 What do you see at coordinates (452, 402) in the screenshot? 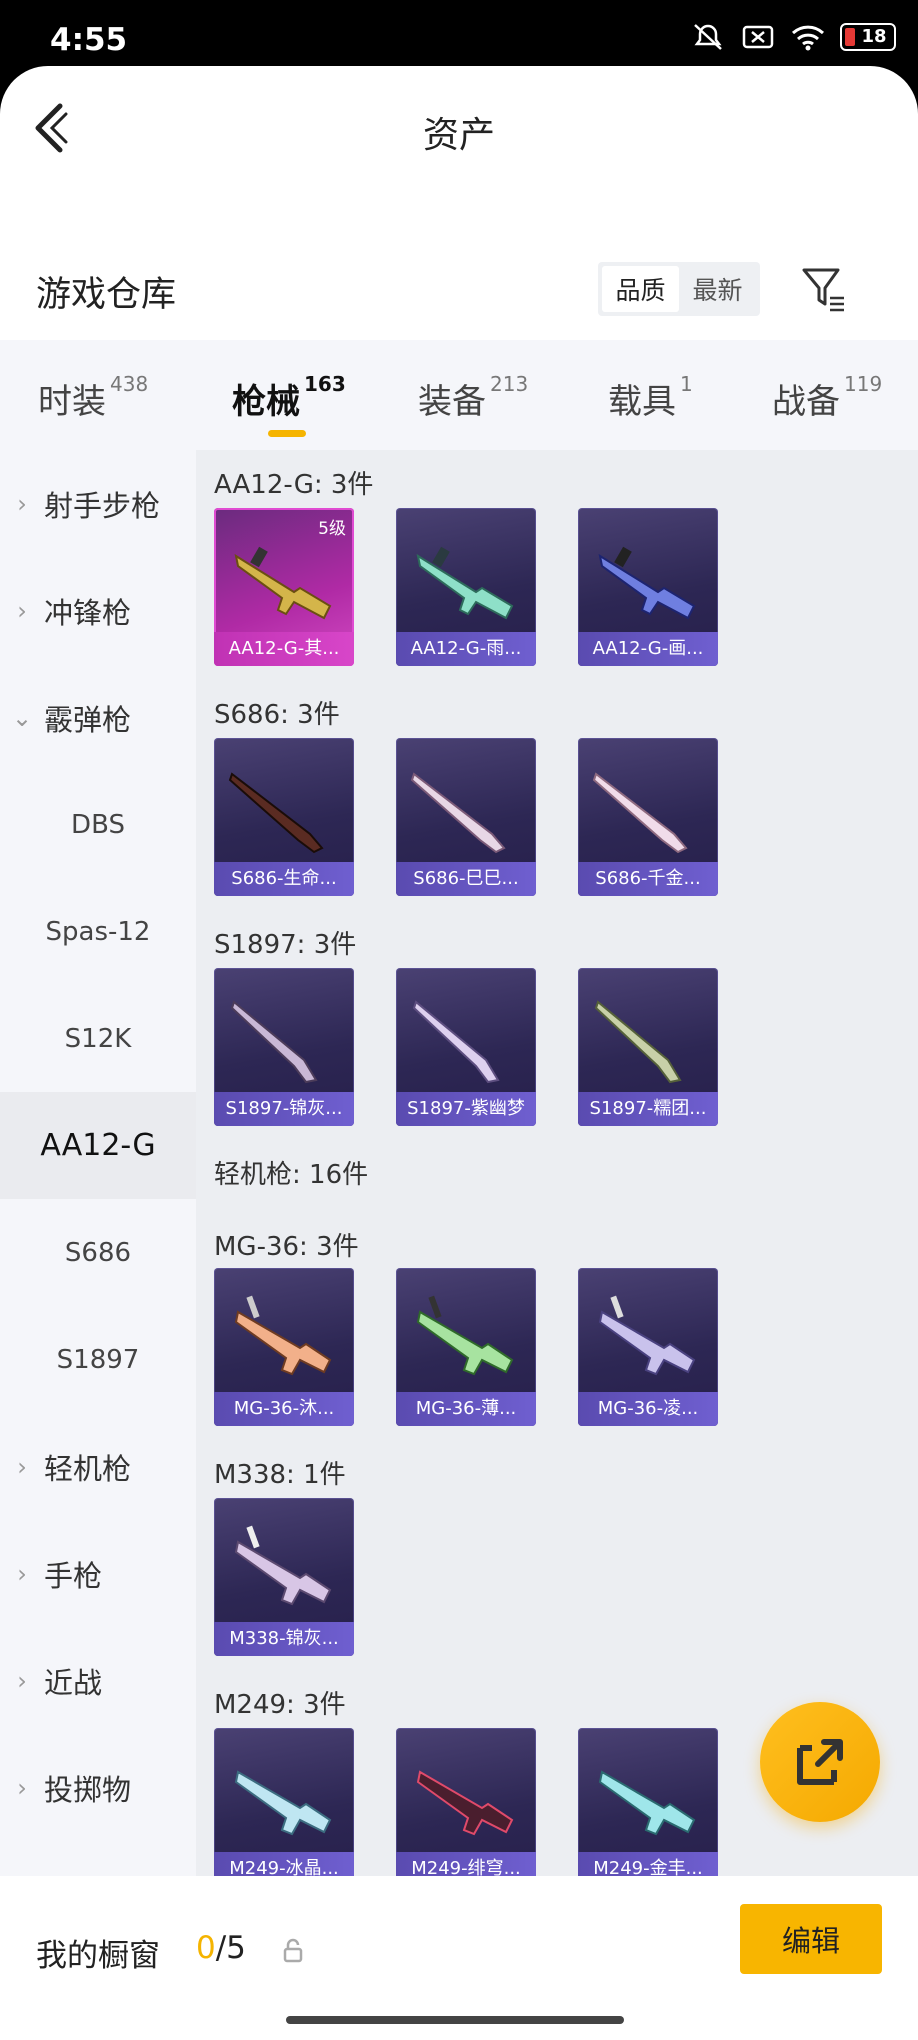
I see `tab-label: 装备` at bounding box center [452, 402].